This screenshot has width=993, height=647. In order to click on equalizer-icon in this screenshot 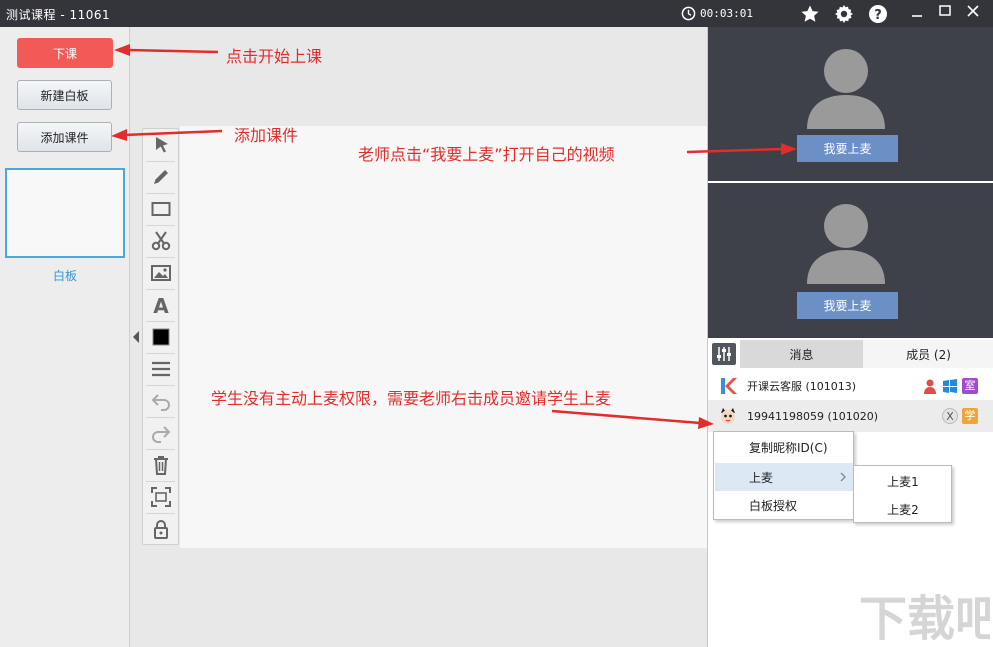, I will do `click(724, 354)`.